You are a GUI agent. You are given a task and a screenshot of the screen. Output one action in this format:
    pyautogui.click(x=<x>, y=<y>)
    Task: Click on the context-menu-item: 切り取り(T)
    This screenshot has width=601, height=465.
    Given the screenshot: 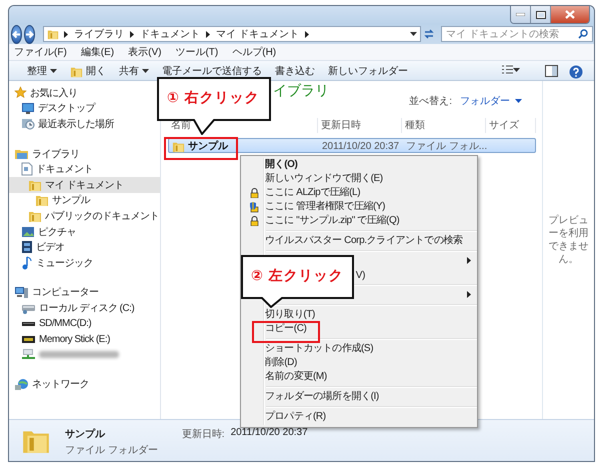 What is the action you would take?
    pyautogui.click(x=359, y=315)
    